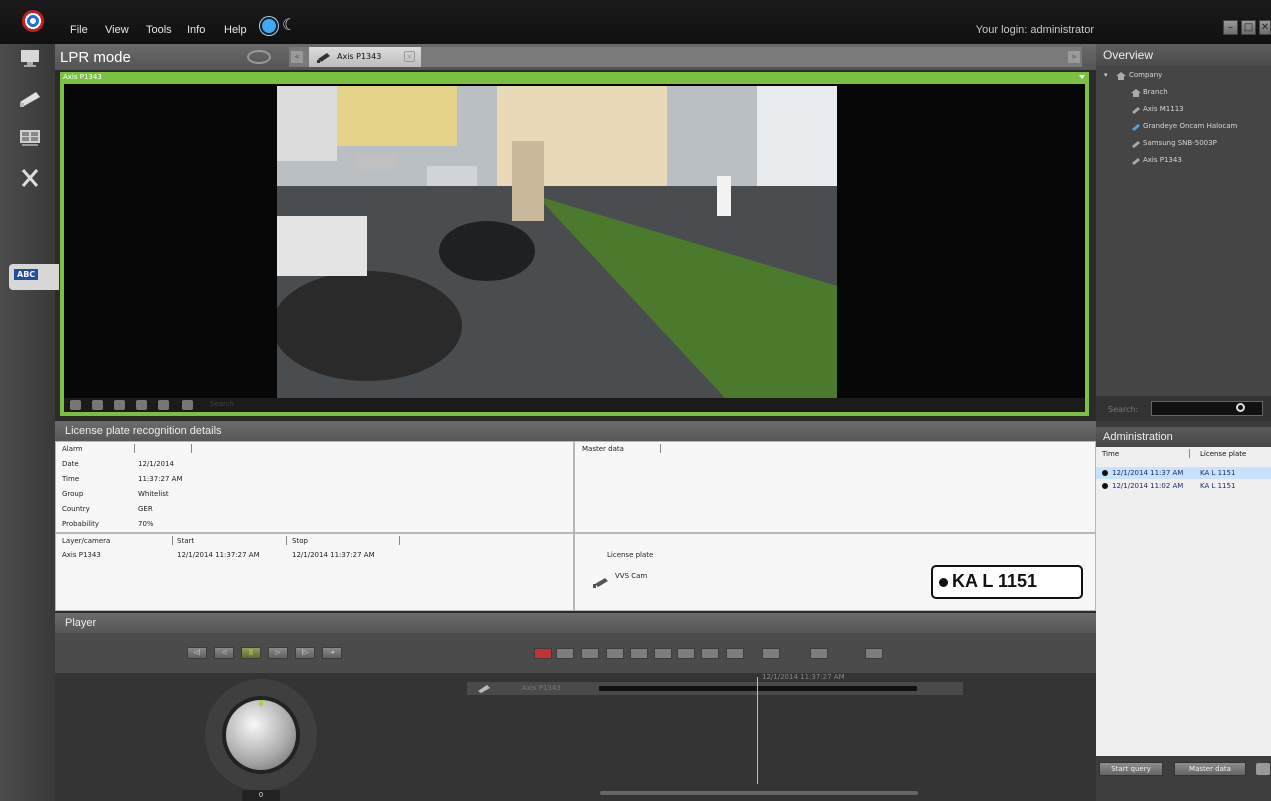 This screenshot has height=801, width=1271. Describe the element at coordinates (278, 653) in the screenshot. I see `play-button: ▷` at that location.